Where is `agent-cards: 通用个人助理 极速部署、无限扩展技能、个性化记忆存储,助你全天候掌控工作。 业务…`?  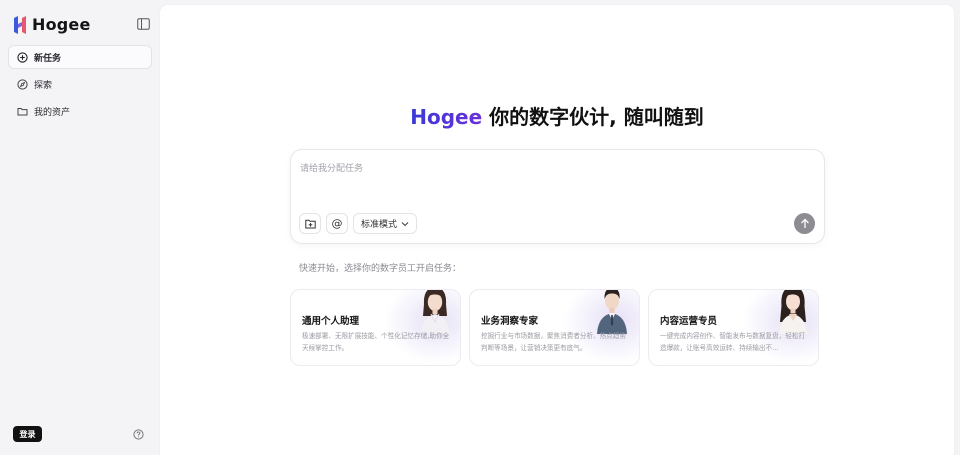 agent-cards: 通用个人助理 极速部署、无限扩展技能、个性化记忆存储,助你全天候掌控工作。 业务… is located at coordinates (555, 327).